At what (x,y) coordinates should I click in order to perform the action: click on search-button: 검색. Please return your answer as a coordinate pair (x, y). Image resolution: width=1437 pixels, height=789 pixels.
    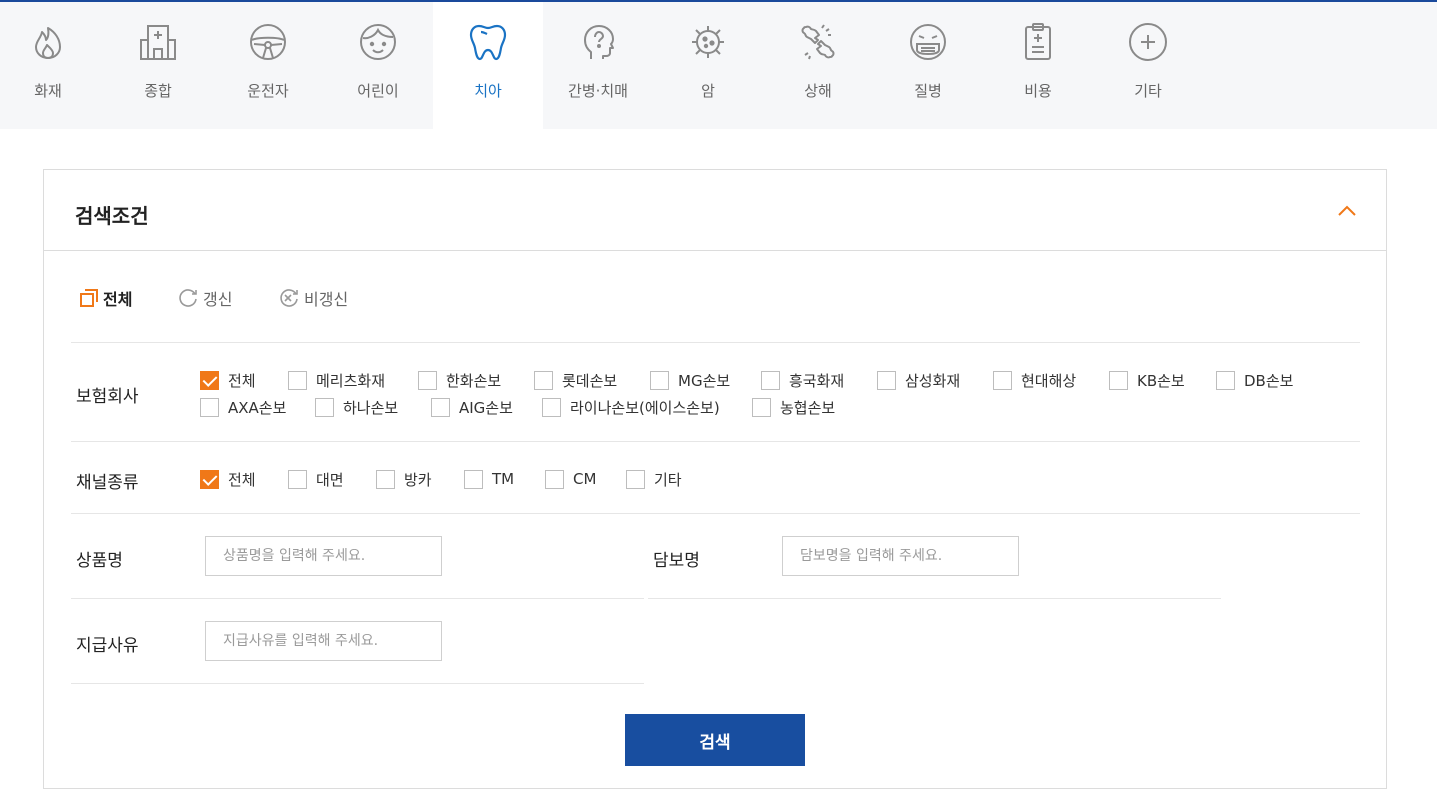
    Looking at the image, I should click on (715, 740).